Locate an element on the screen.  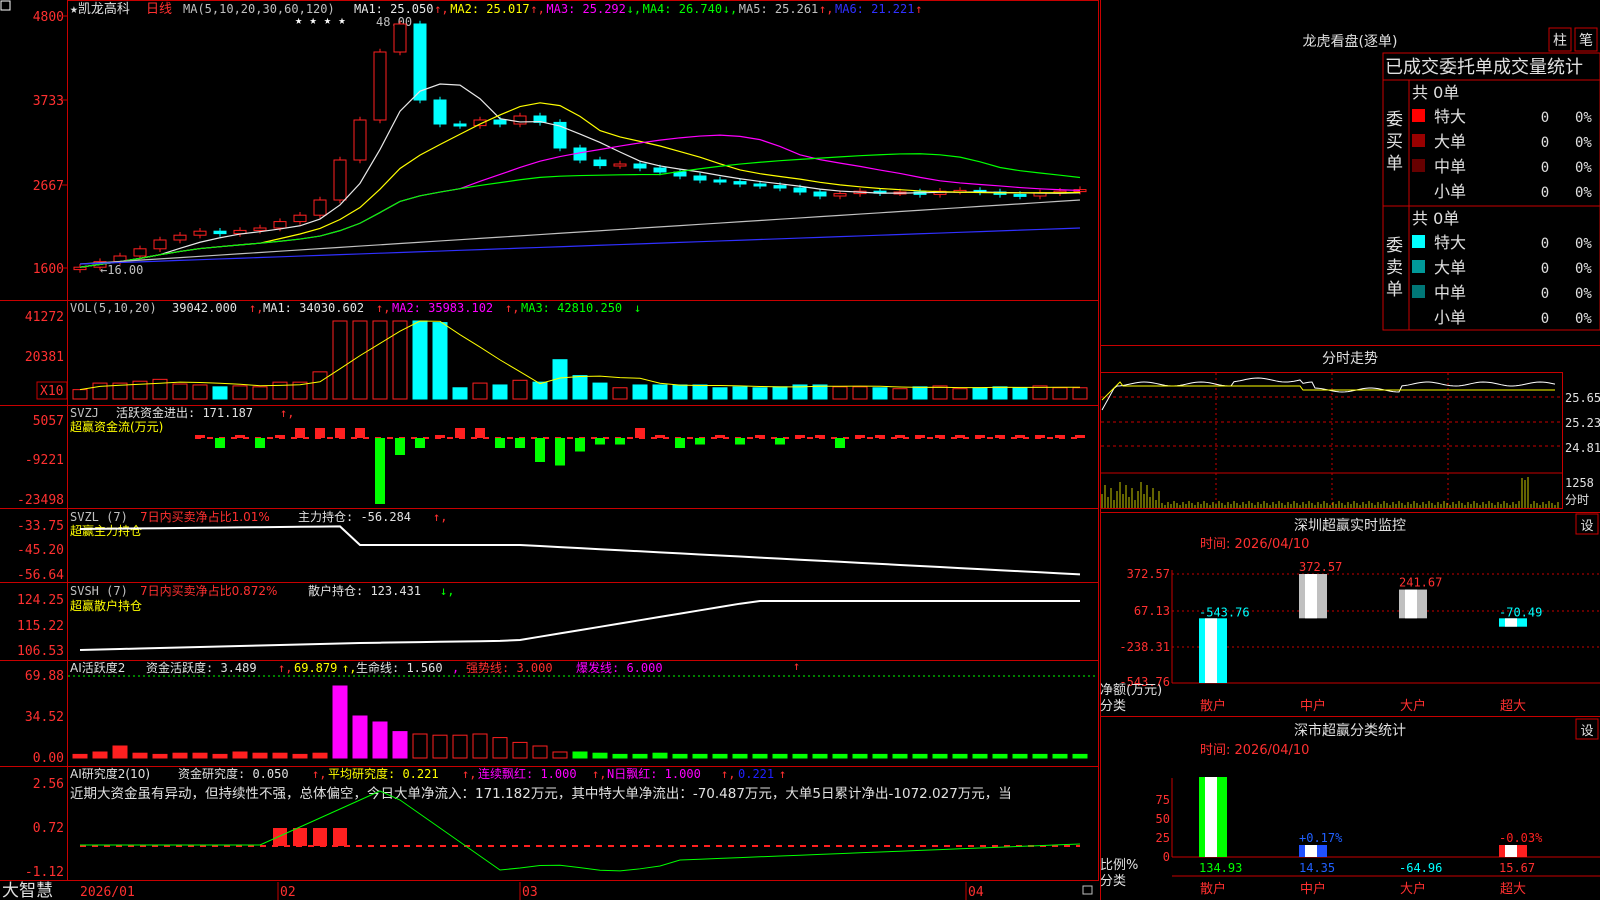
vol-ma1: MA1: 34030.602 is located at coordinates (313, 308).